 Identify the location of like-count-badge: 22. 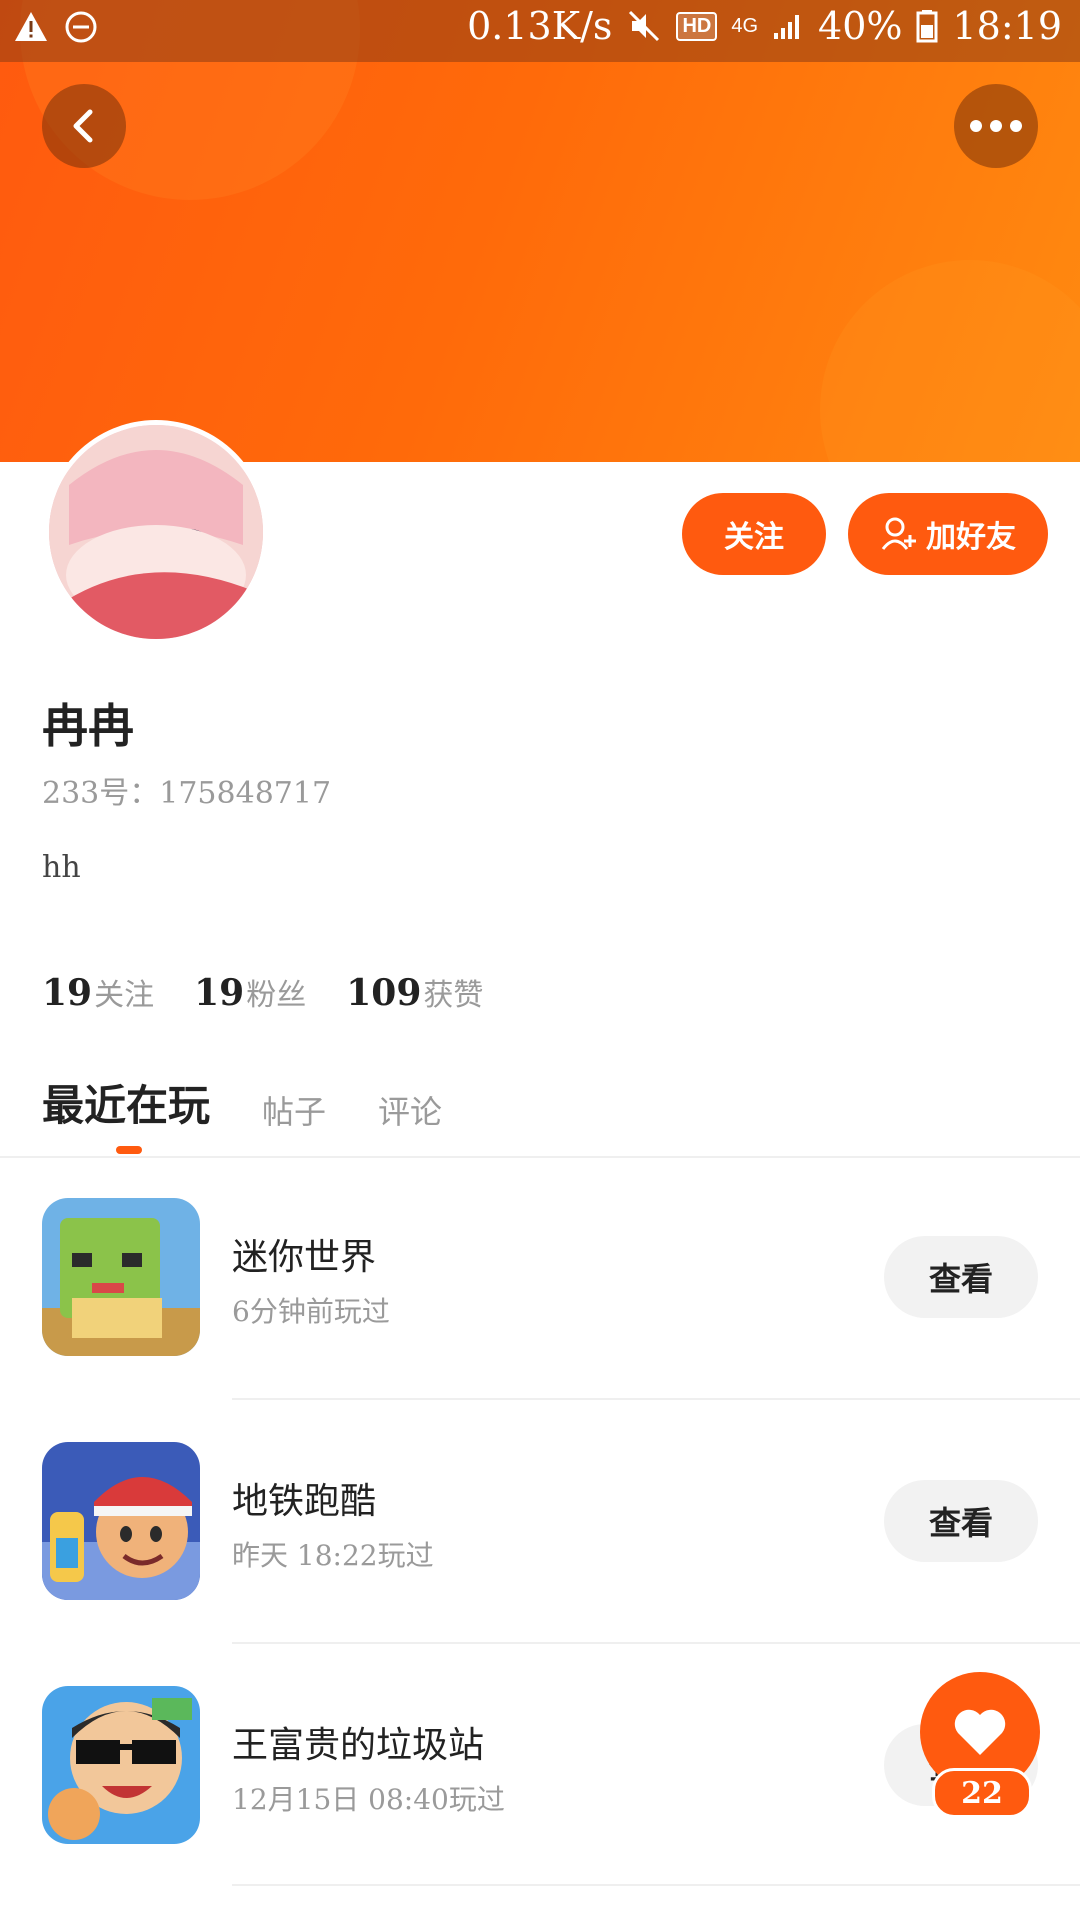
(982, 1793).